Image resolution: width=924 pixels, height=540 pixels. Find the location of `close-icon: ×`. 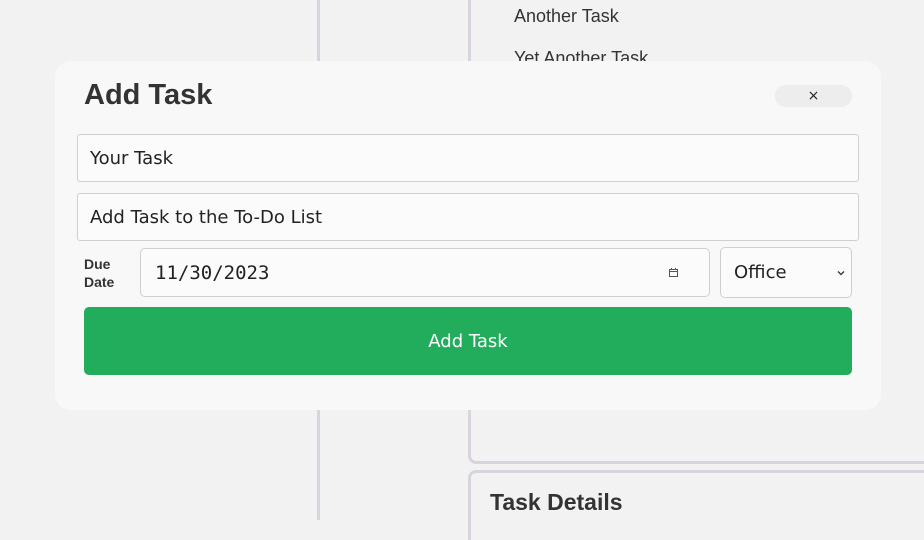

close-icon: × is located at coordinates (813, 96).